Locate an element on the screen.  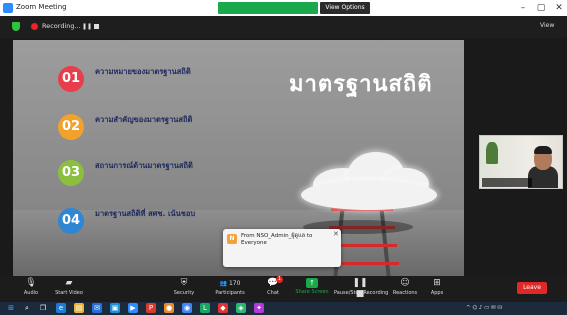
item-number-badge: 04 is located at coordinates (71, 221).